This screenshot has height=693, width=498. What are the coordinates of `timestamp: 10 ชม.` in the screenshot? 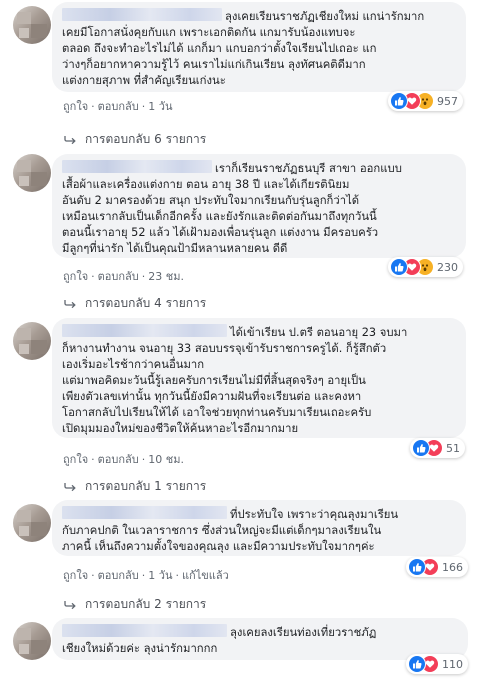 It's located at (166, 459).